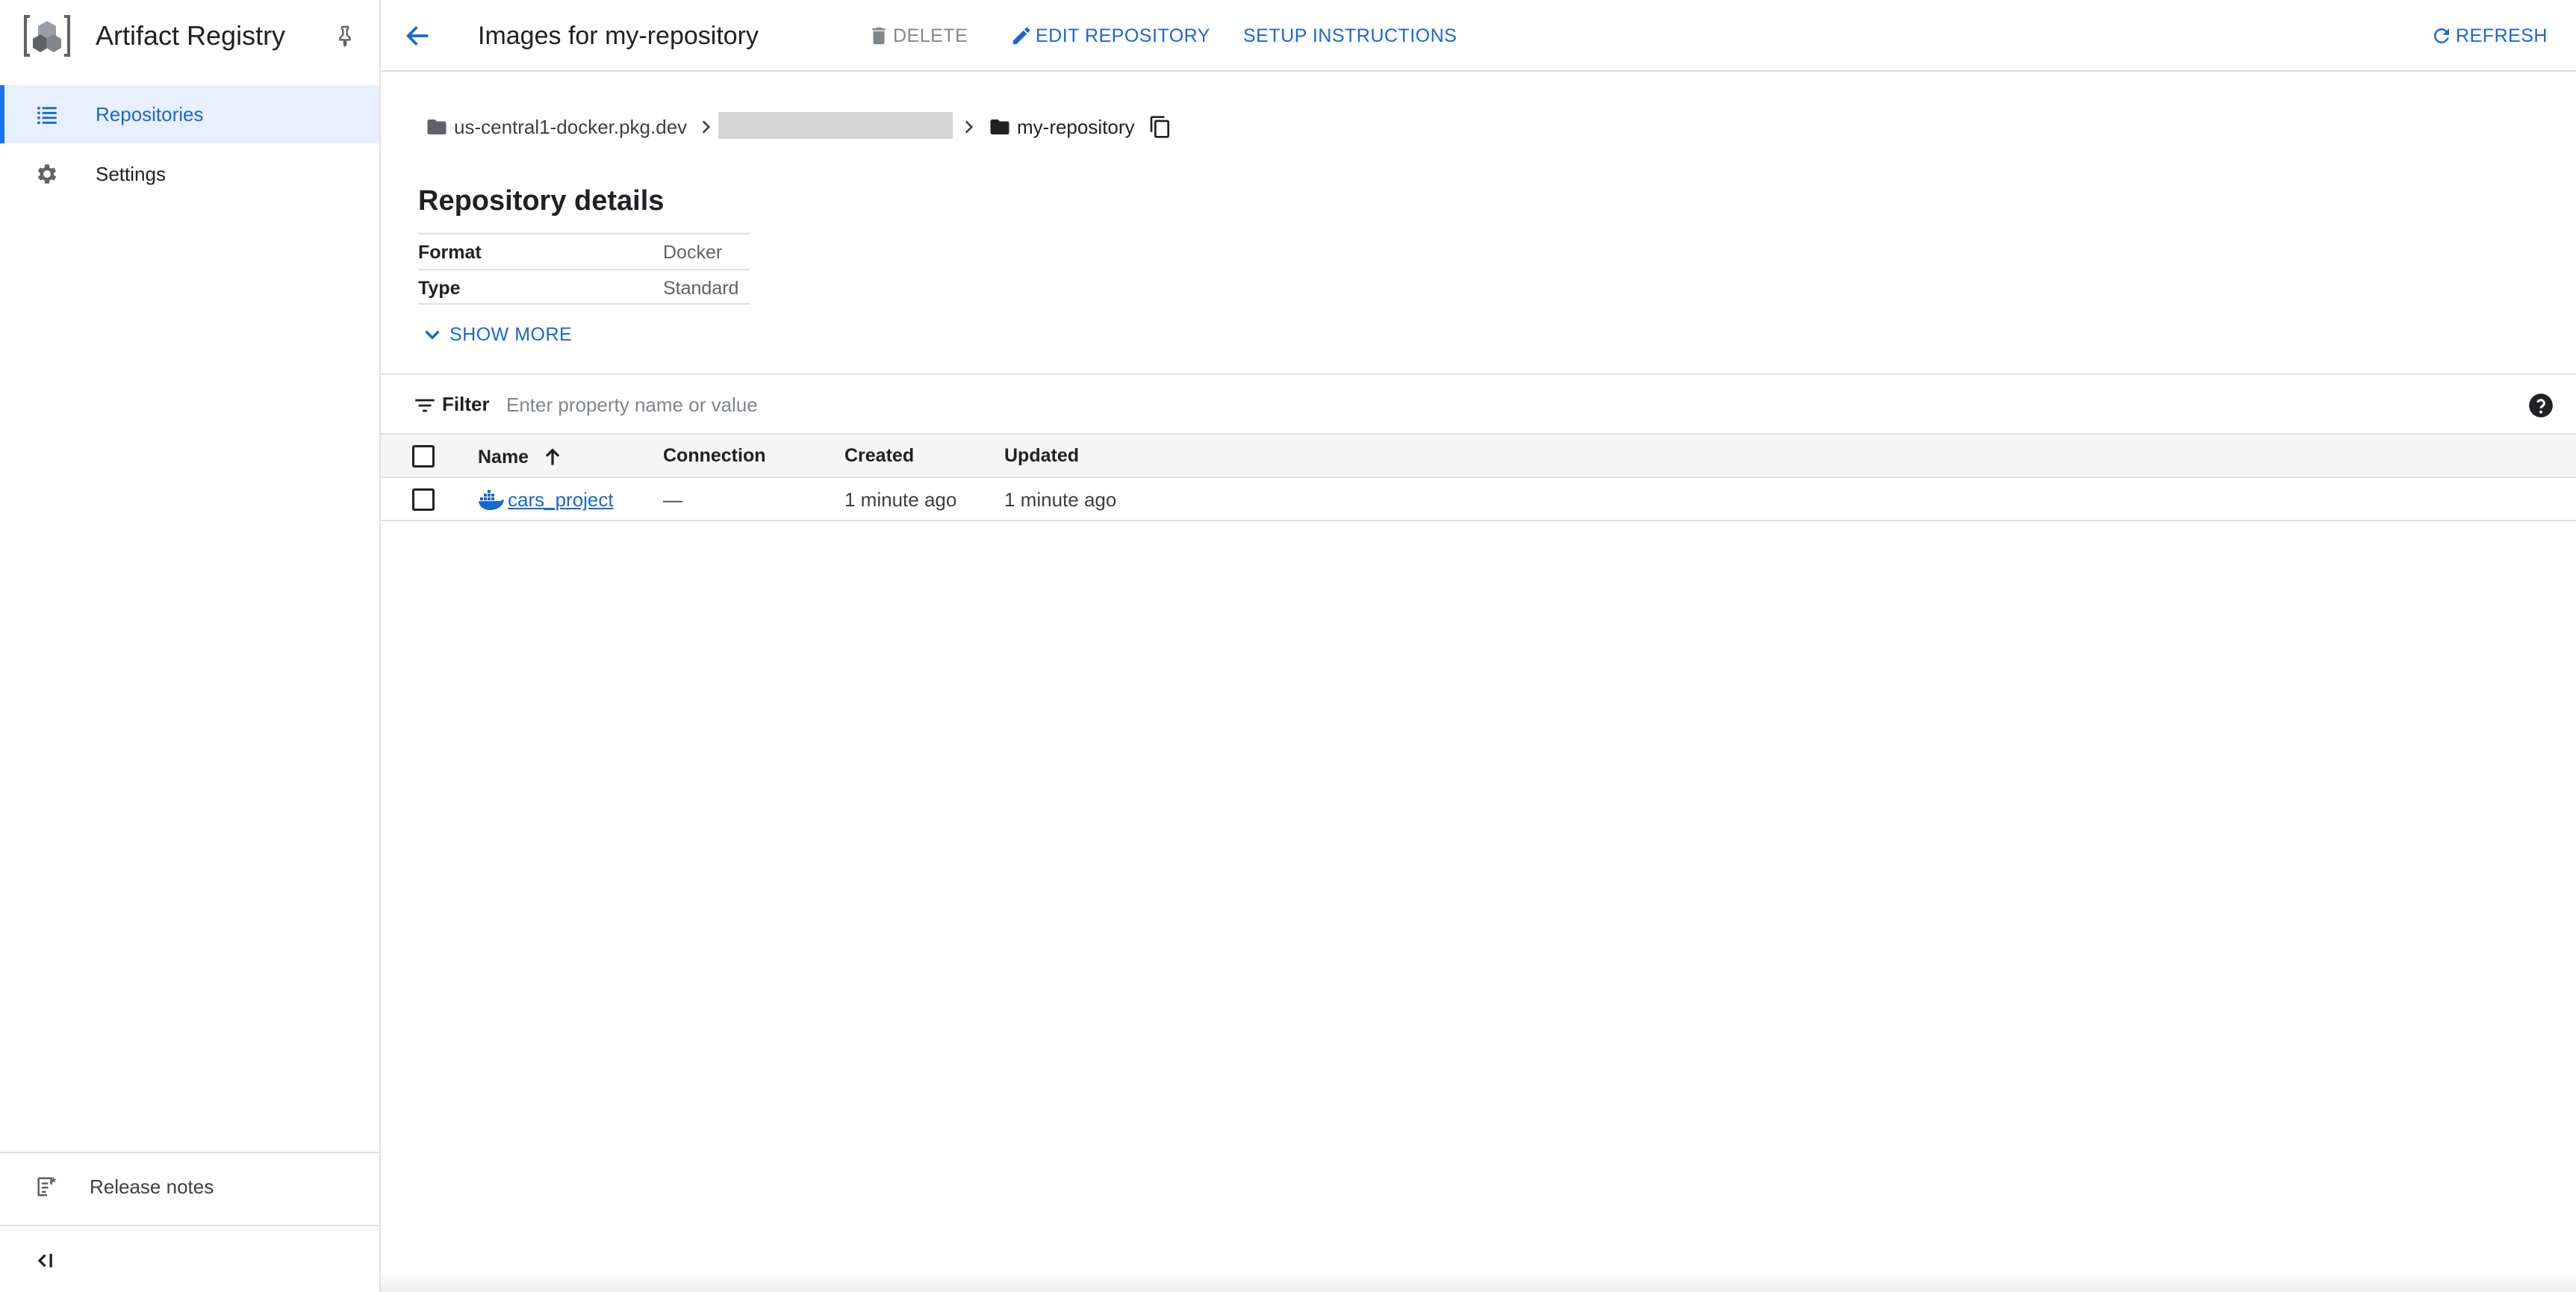 The width and height of the screenshot is (2576, 1292). I want to click on edit-repository-label: EDIT REPOSITORY, so click(1123, 35).